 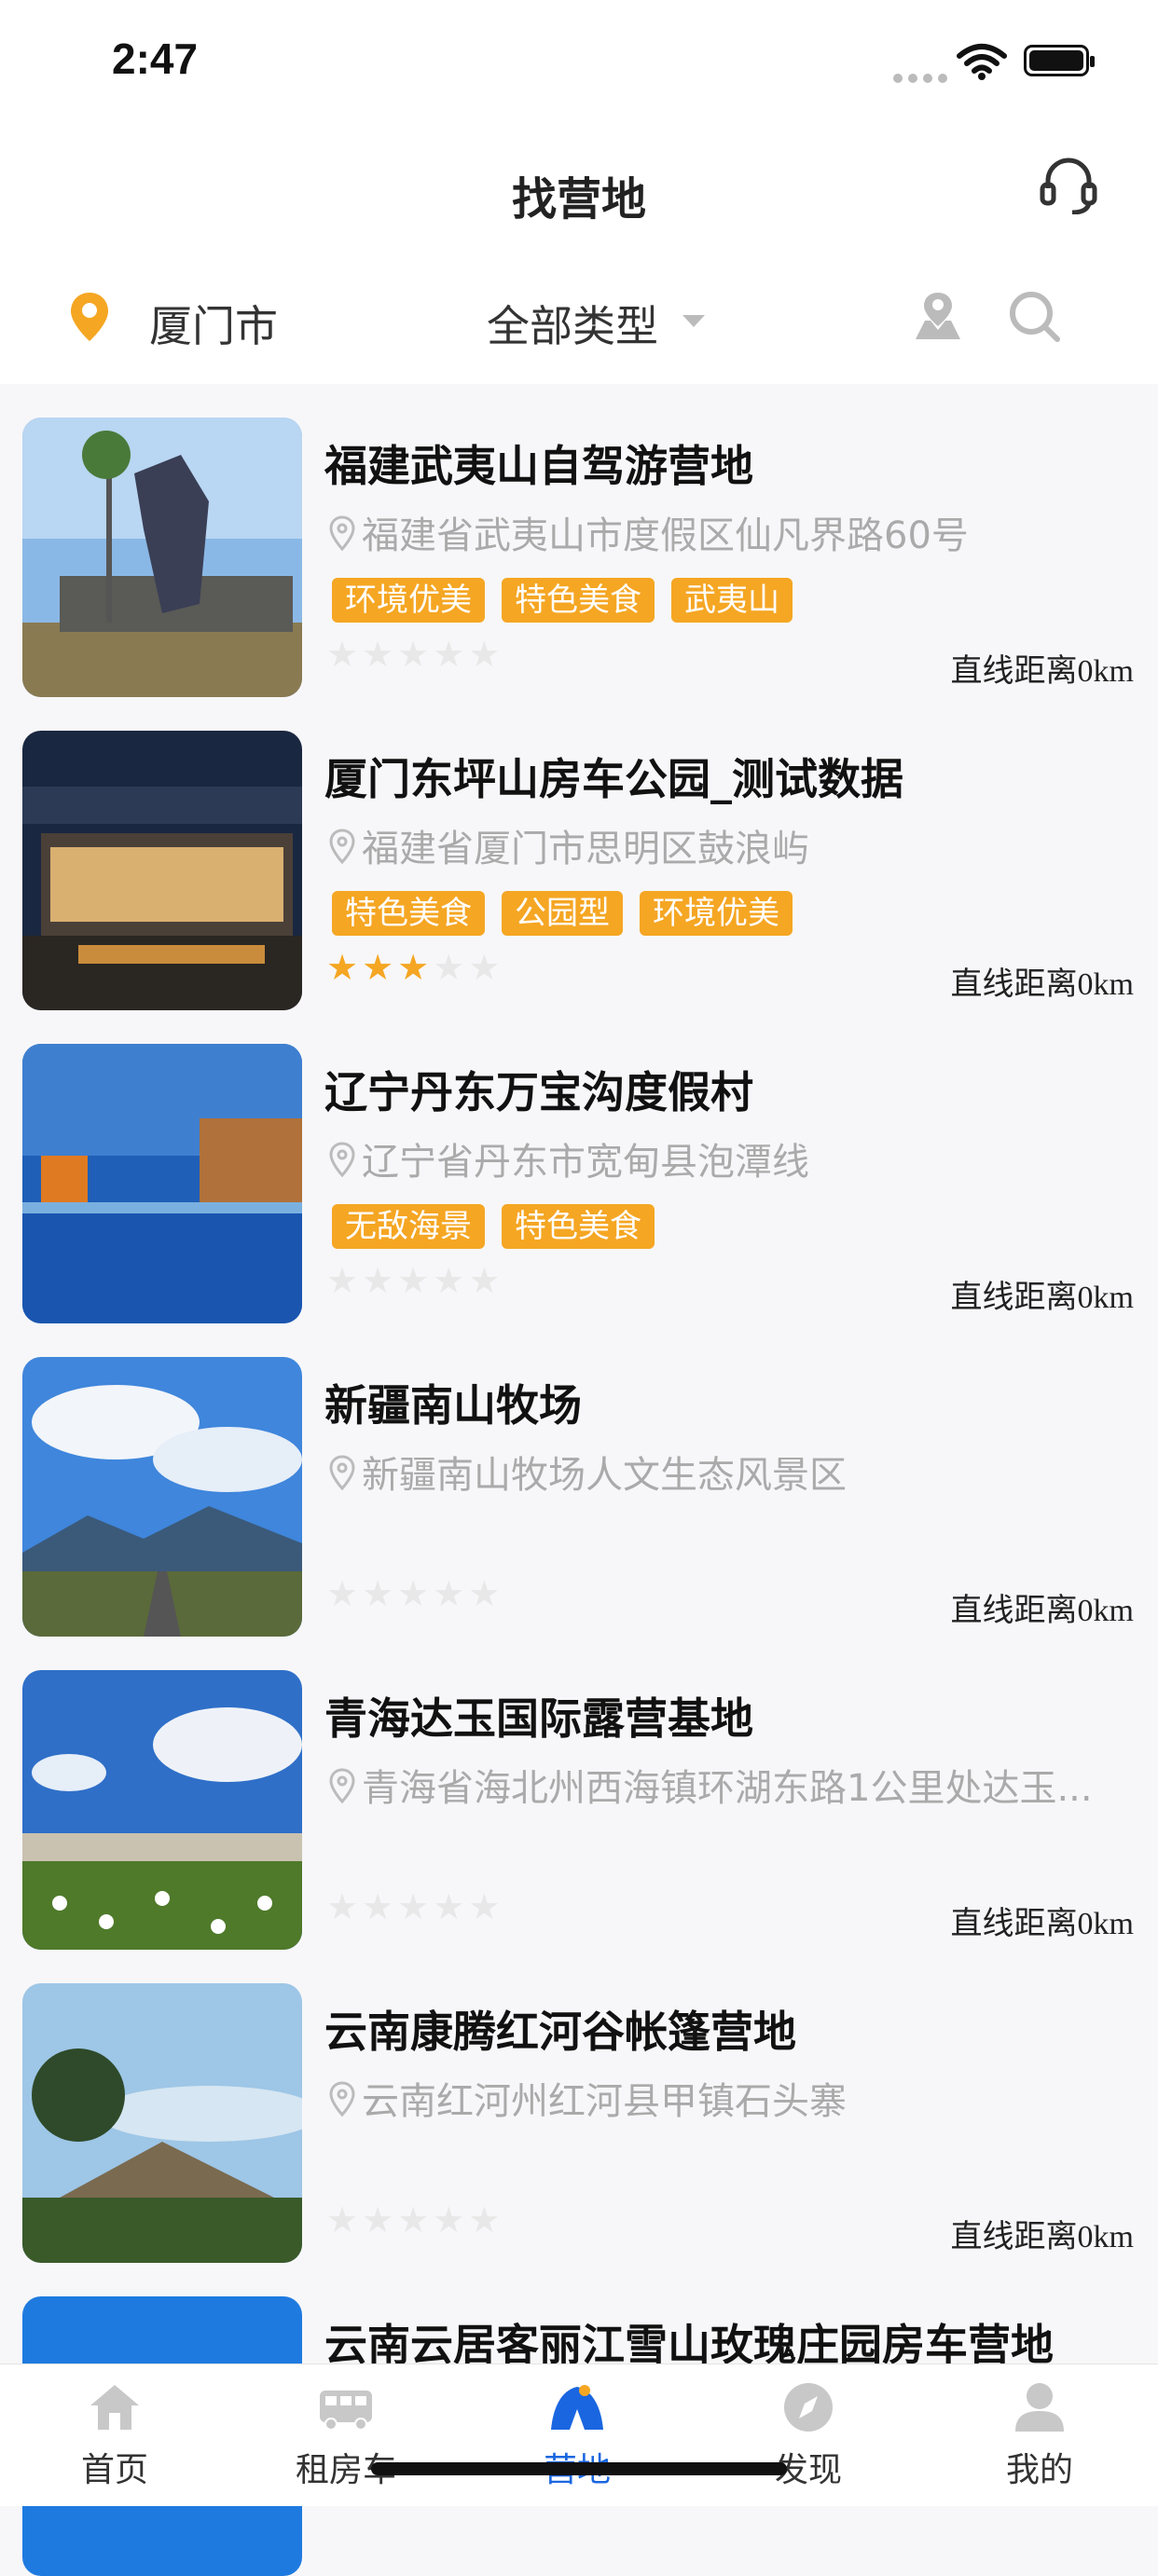 What do you see at coordinates (585, 1162) in the screenshot?
I see `camp-address-text: 辽宁省丹东市宽甸县泡潭线` at bounding box center [585, 1162].